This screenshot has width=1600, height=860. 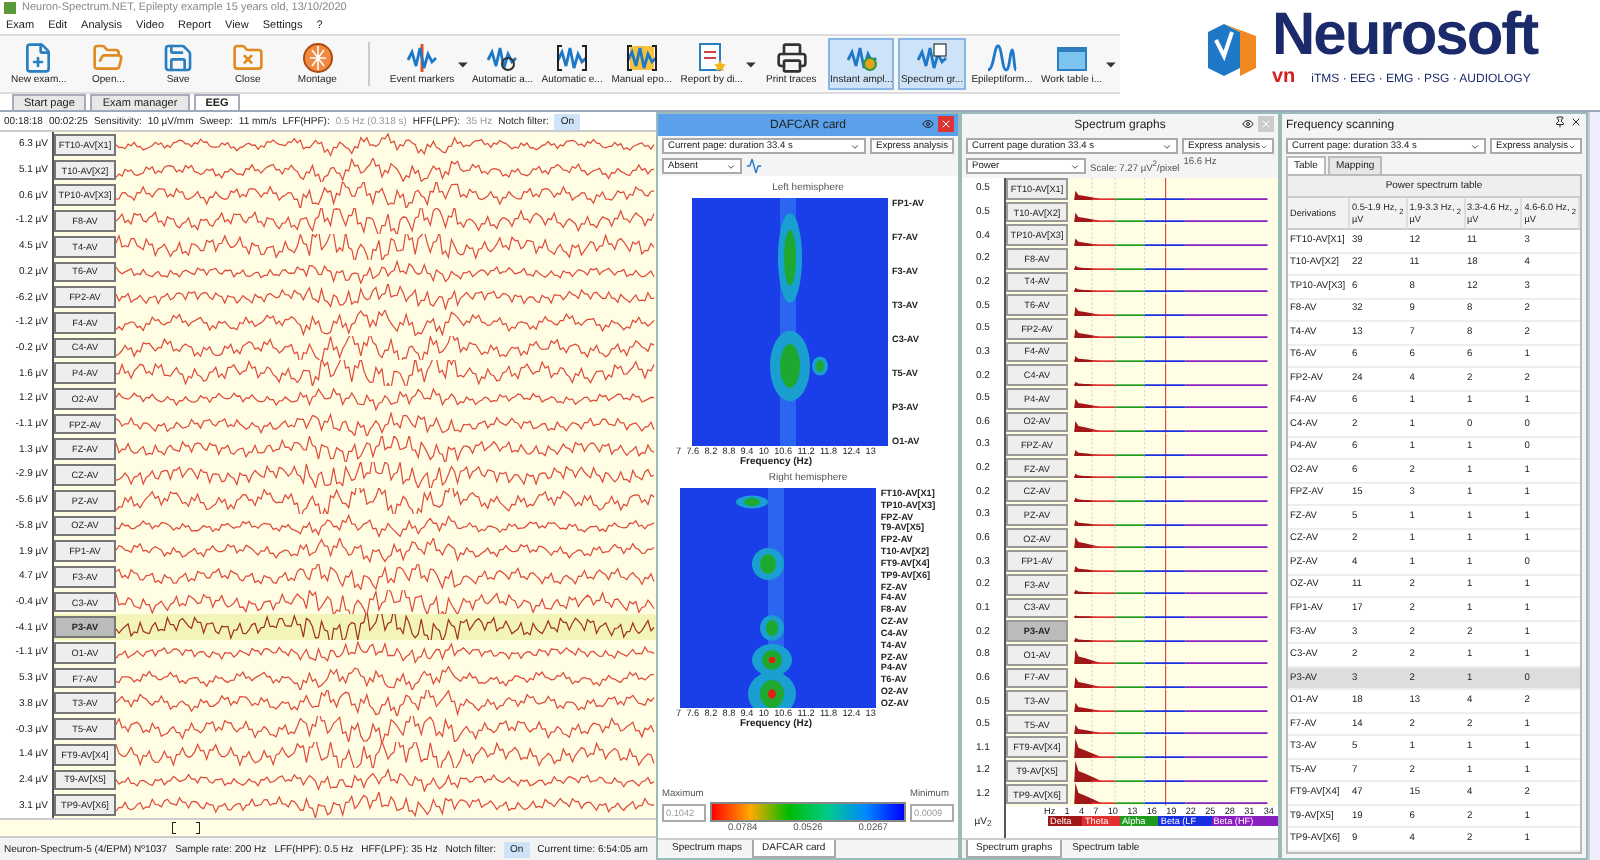 What do you see at coordinates (932, 58) in the screenshot?
I see `spectrum-icon` at bounding box center [932, 58].